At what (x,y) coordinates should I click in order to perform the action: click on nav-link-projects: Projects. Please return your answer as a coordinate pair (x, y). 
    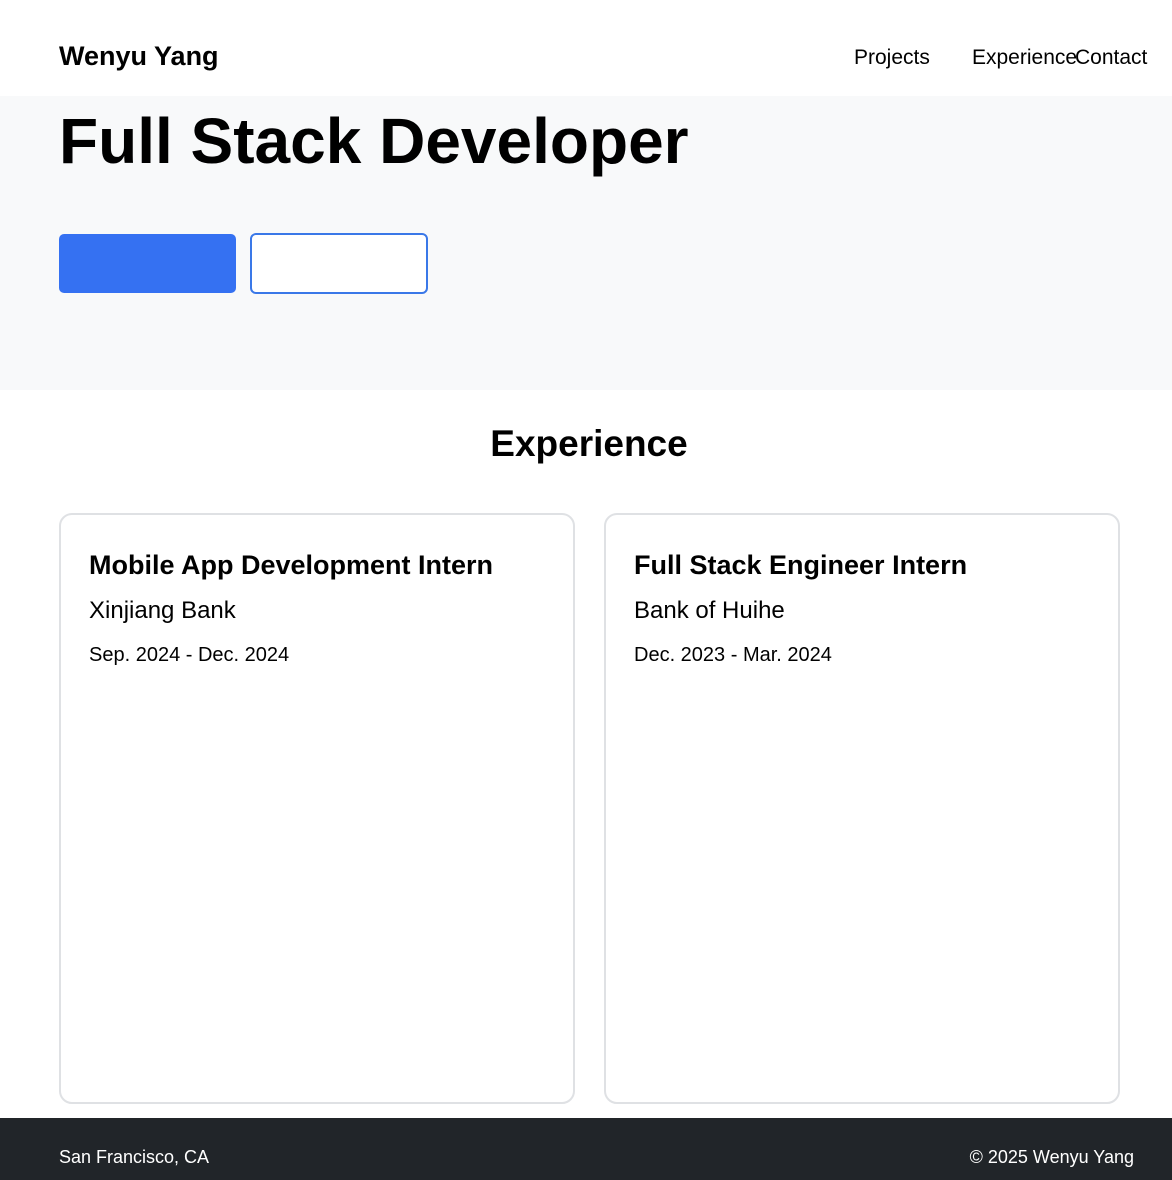
    Looking at the image, I should click on (892, 58).